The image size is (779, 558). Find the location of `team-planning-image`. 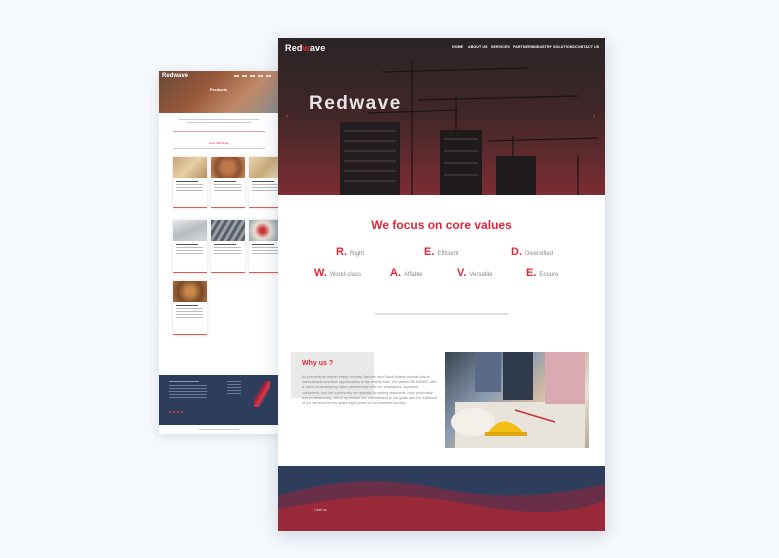

team-planning-image is located at coordinates (517, 400).